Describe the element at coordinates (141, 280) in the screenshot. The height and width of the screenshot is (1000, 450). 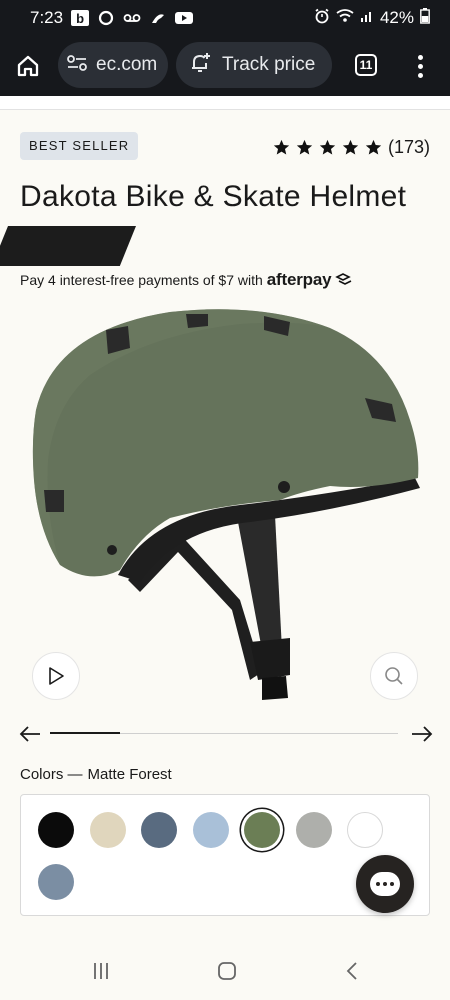
I see `afterpay-text: Pay 4 interest-free payments of $7 with` at that location.